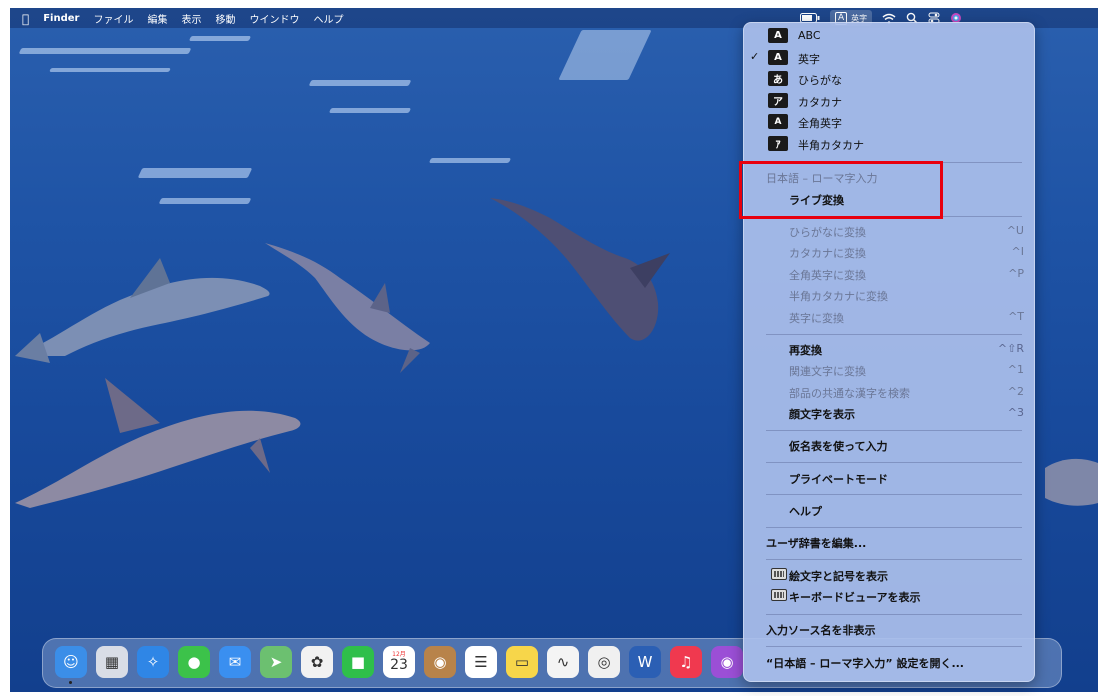 This screenshot has width=1107, height=696. What do you see at coordinates (70, 682) in the screenshot?
I see `running-indicator` at bounding box center [70, 682].